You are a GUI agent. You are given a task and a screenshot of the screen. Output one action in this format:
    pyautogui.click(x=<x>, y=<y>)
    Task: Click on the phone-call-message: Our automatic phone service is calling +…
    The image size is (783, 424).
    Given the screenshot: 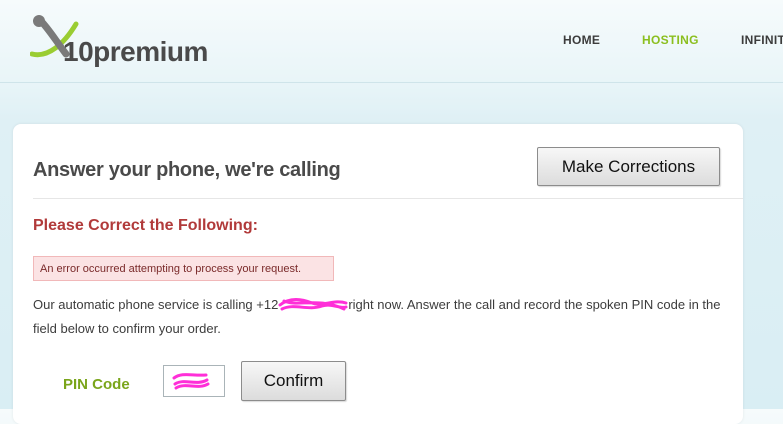 What is the action you would take?
    pyautogui.click(x=378, y=317)
    